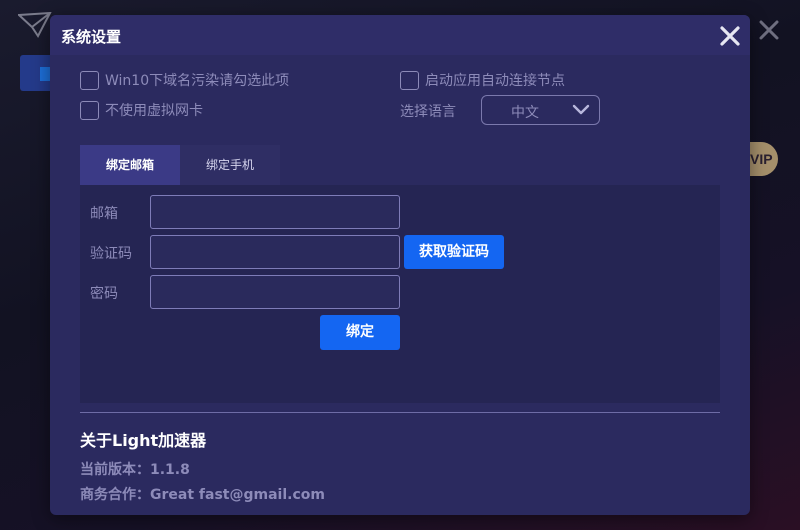 This screenshot has width=800, height=530. What do you see at coordinates (135, 470) in the screenshot?
I see `version-text: 当前版本：1.1.8` at bounding box center [135, 470].